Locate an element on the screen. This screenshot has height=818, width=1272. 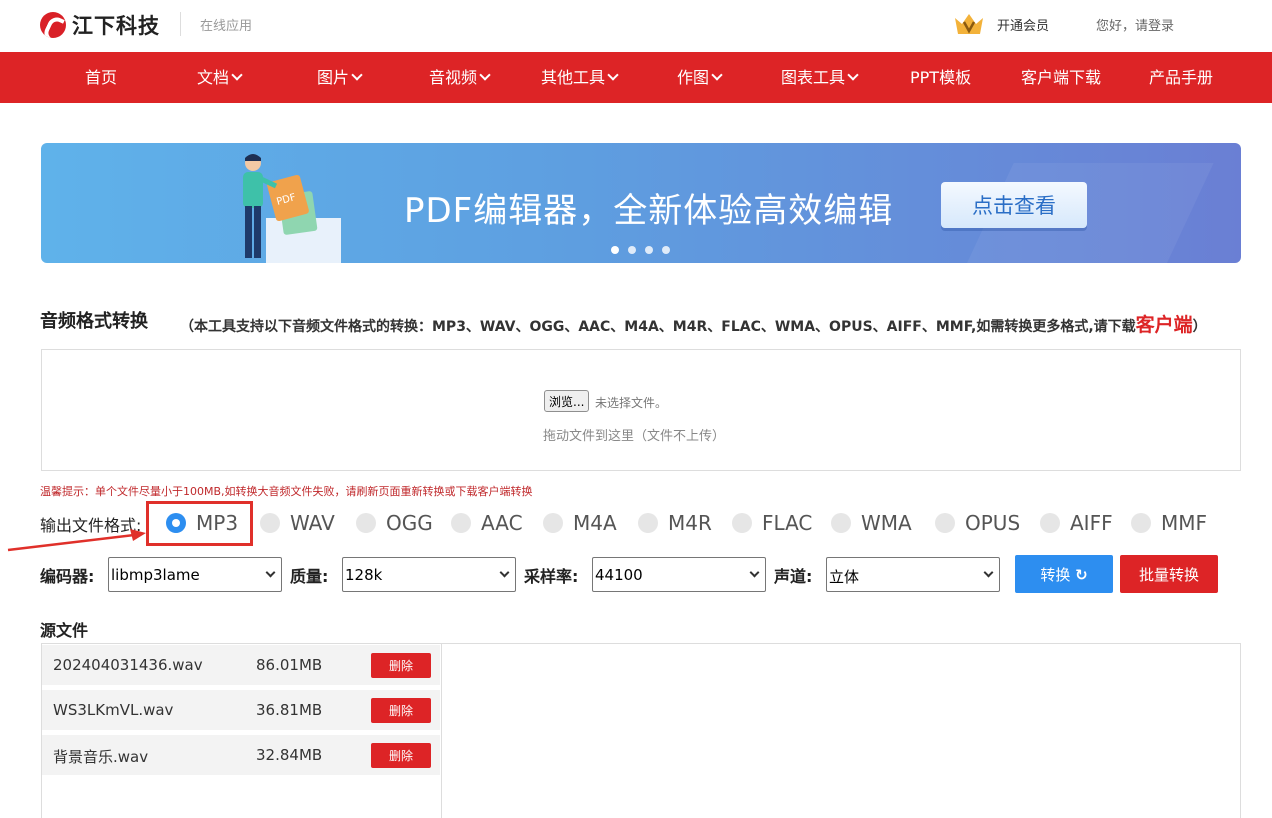
nav-label: 音视频 is located at coordinates (453, 77).